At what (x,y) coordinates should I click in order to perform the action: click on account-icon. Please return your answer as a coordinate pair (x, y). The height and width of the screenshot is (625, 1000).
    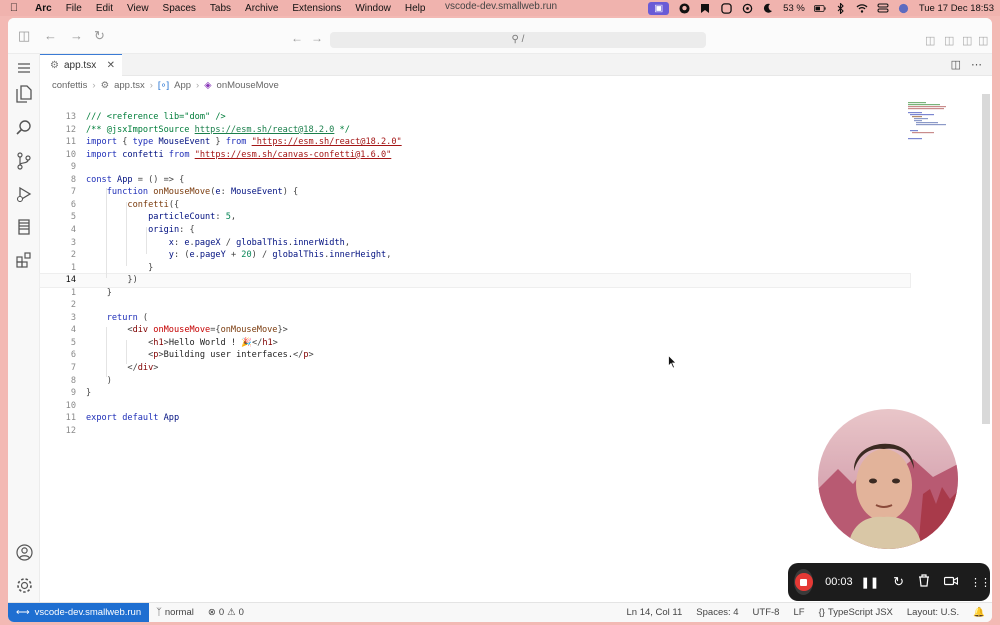
    Looking at the image, I should click on (24, 552).